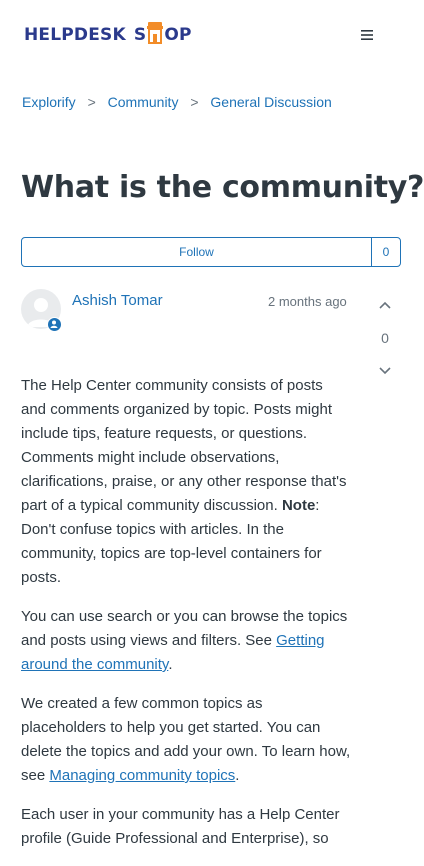 This screenshot has width=424, height=866. Describe the element at coordinates (49, 102) in the screenshot. I see `breadcrumb-link-explorify: Explorify` at that location.